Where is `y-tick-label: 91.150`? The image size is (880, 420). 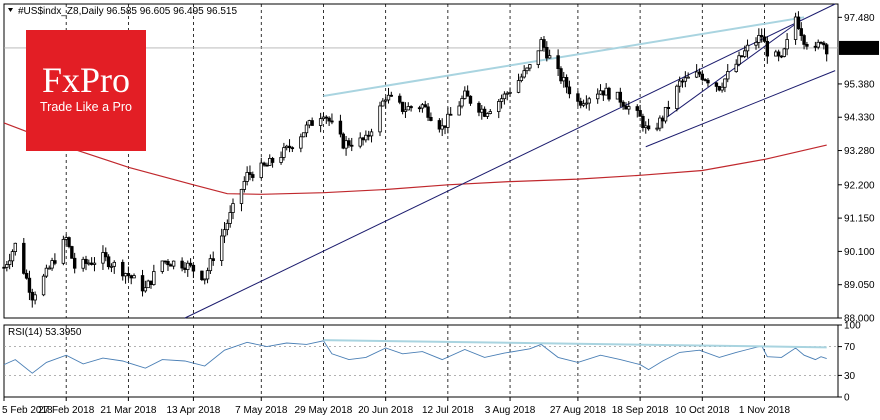
y-tick-label: 91.150 is located at coordinates (859, 219).